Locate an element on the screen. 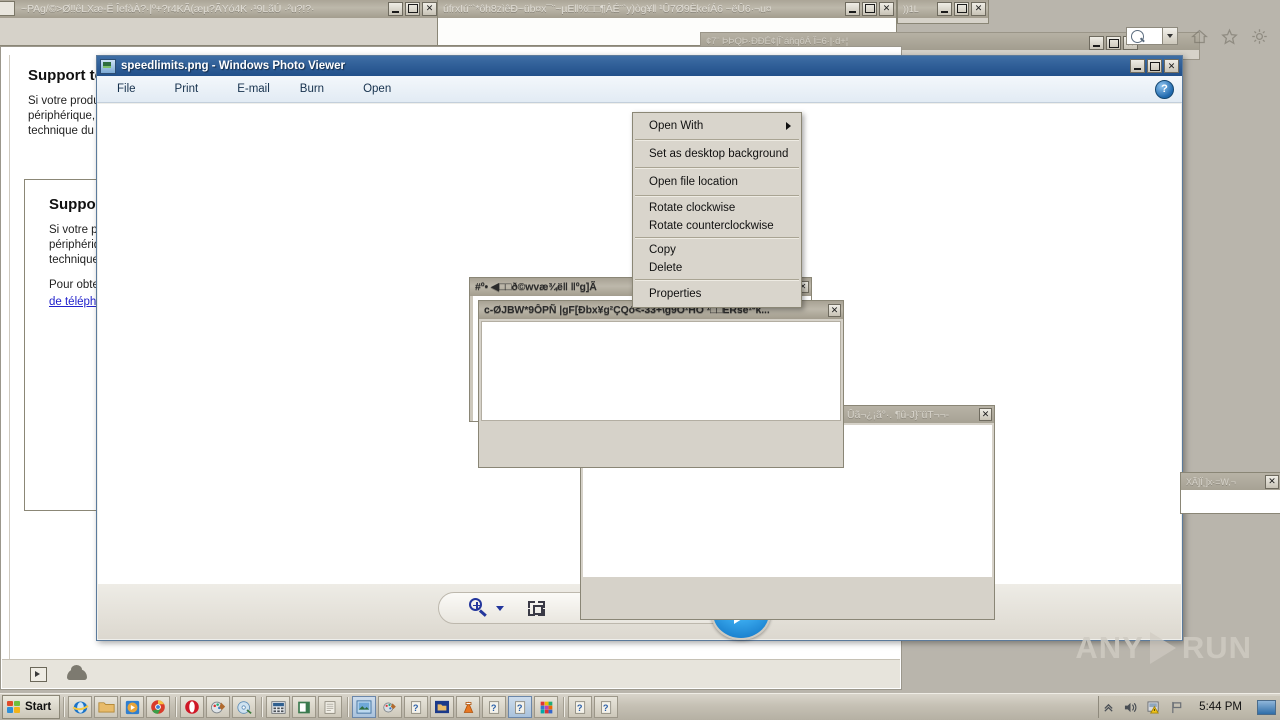 Image resolution: width=1280 pixels, height=720 pixels. start-button: Start is located at coordinates (31, 707).